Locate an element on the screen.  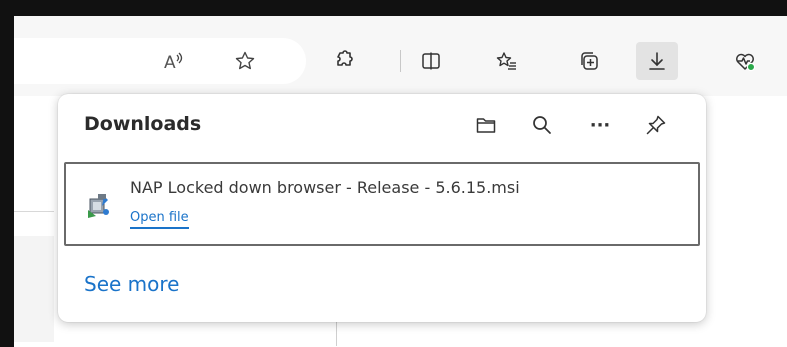
split-screen-icon is located at coordinates (431, 61).